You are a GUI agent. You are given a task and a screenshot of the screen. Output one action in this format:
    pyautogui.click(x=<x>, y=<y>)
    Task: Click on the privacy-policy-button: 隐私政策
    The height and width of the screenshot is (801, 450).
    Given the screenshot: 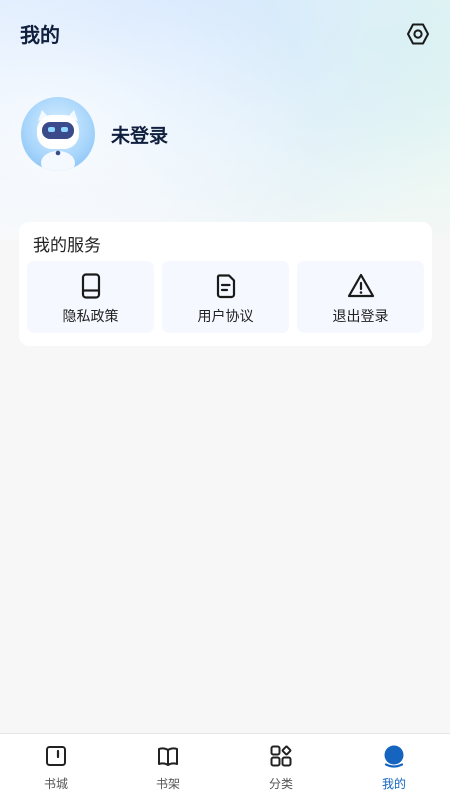 What is the action you would take?
    pyautogui.click(x=90, y=297)
    